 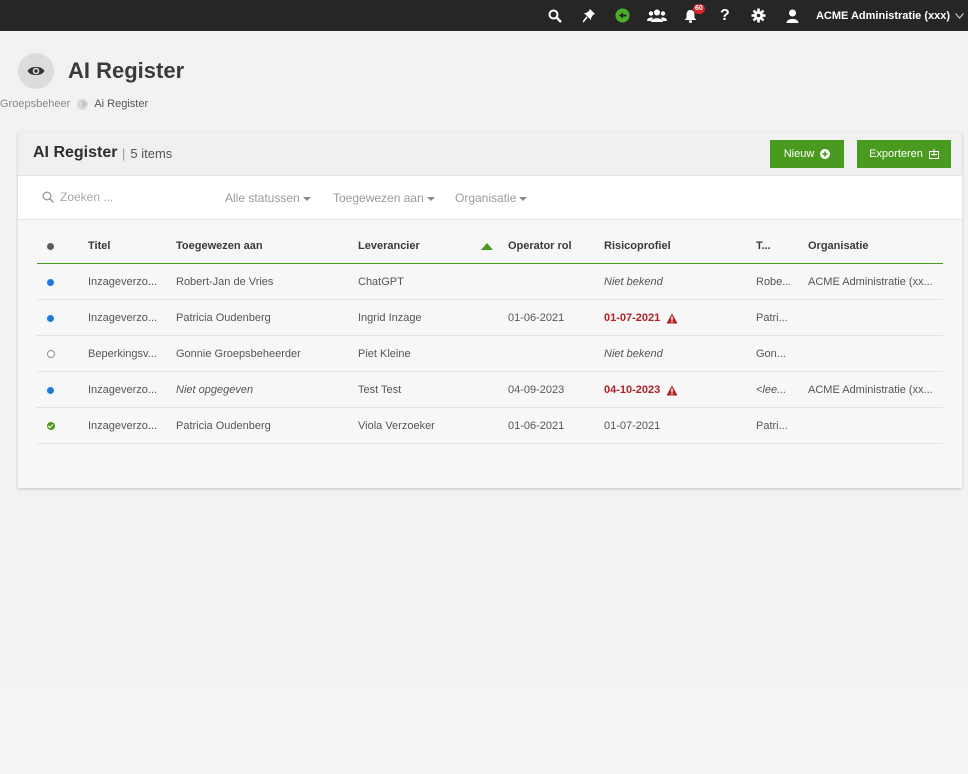 I want to click on status-filter-dropdown: Alle statussen, so click(x=268, y=198).